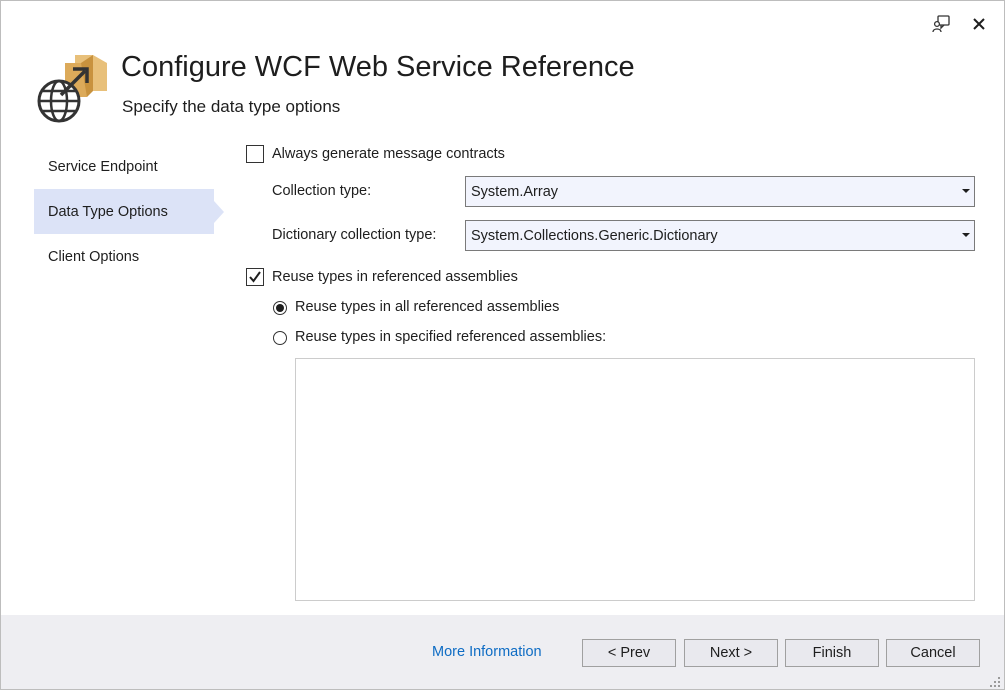  I want to click on finish-button: Finish, so click(832, 653).